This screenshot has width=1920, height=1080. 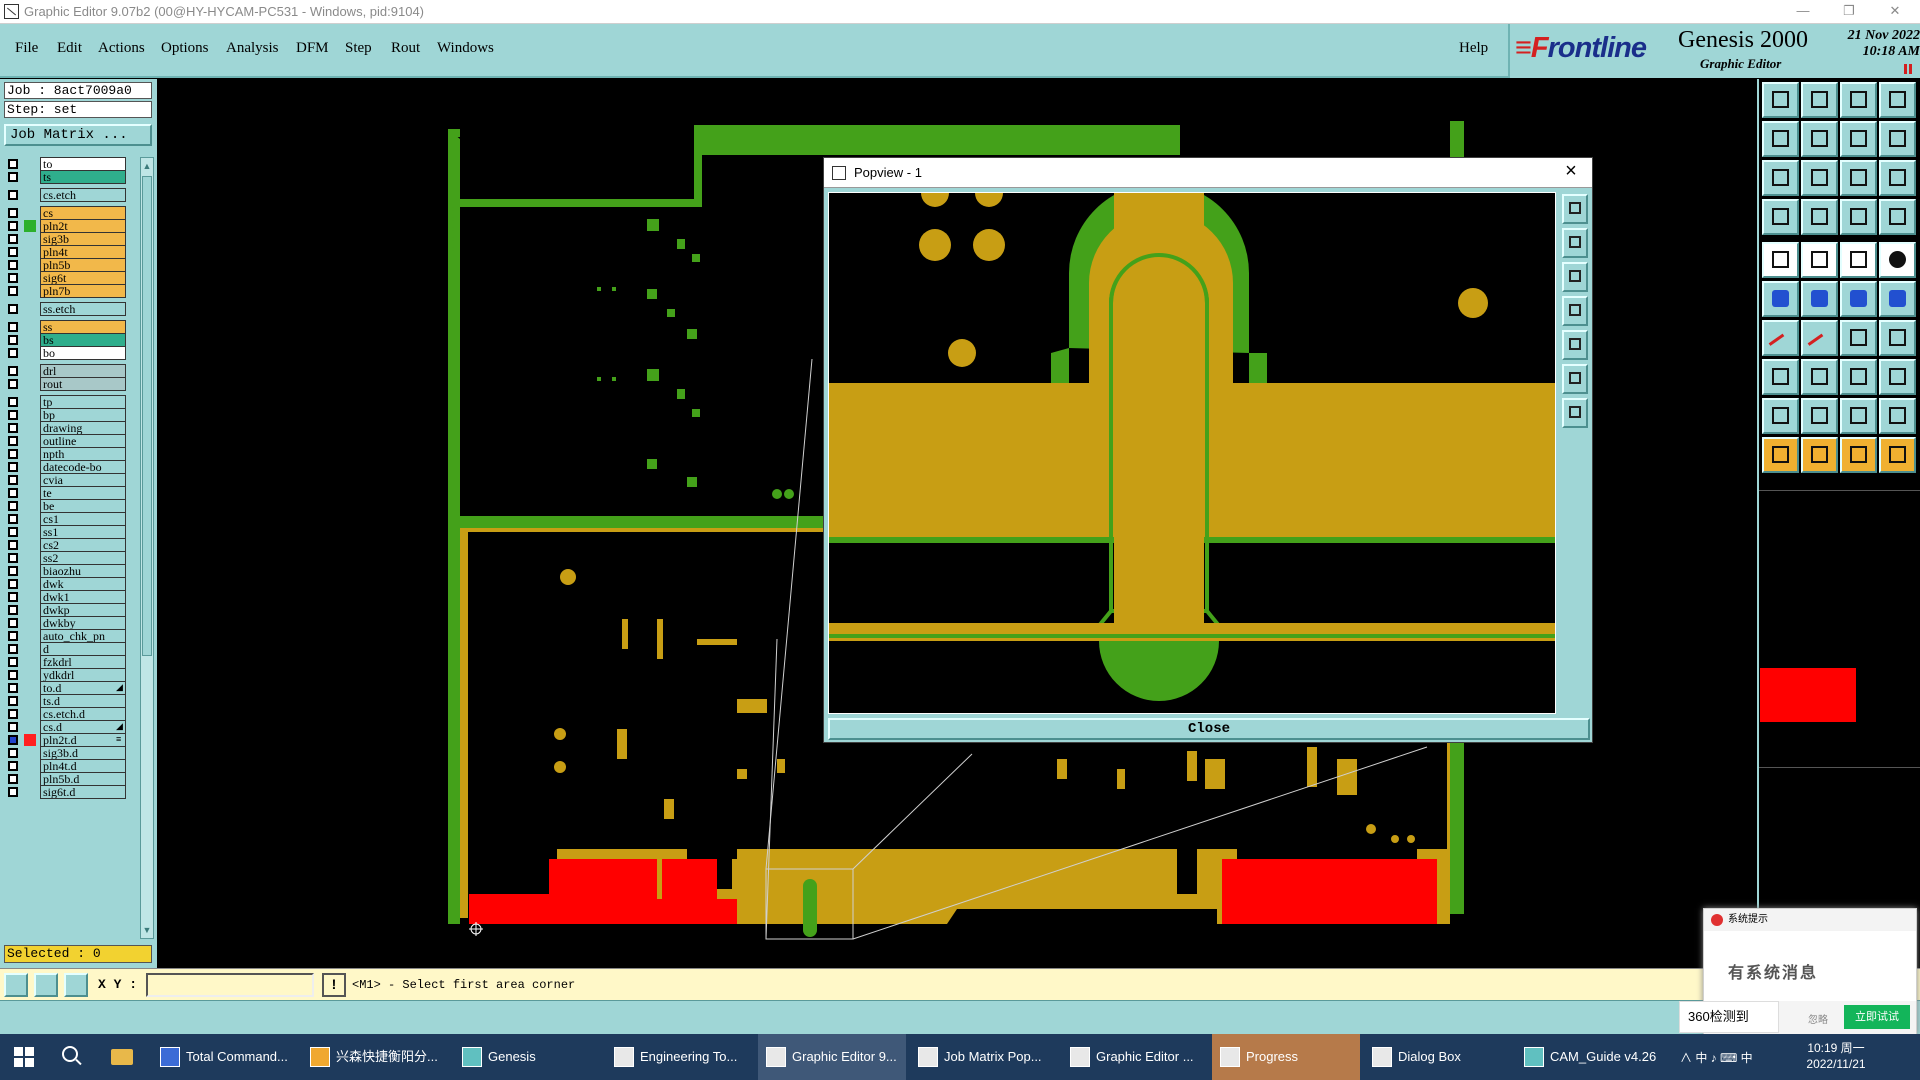 I want to click on snap-red-button, so click(x=1858, y=217).